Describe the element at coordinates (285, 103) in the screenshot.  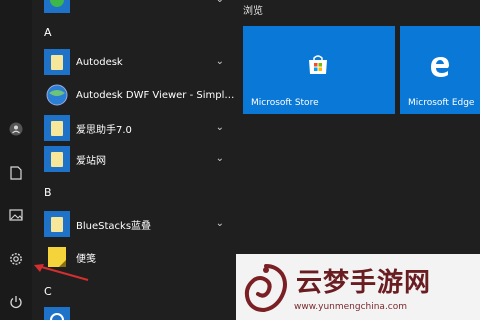
I see `tile-label: Microsoft Store` at that location.